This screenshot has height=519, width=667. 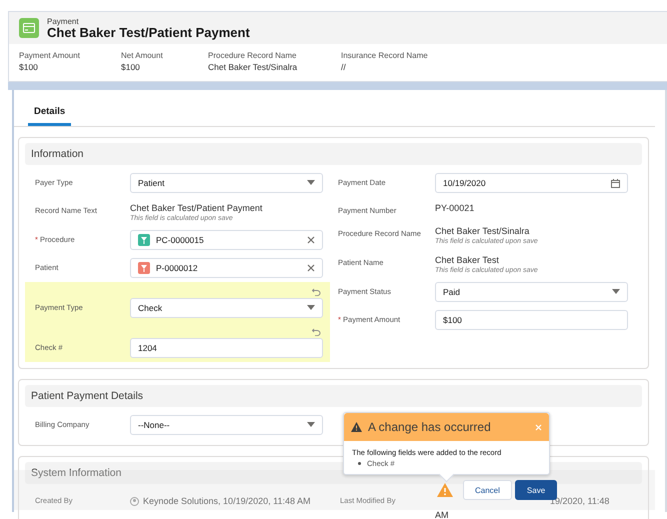 I want to click on cancel-button: Cancel, so click(x=487, y=490).